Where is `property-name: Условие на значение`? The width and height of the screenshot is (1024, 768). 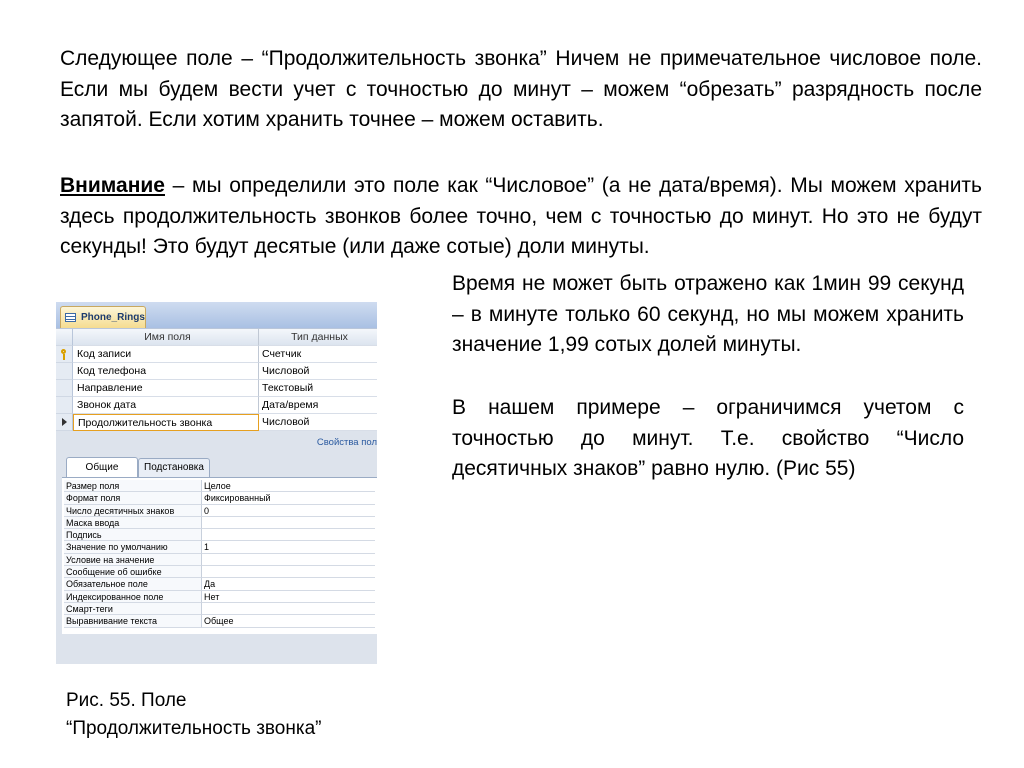 property-name: Условие на значение is located at coordinates (133, 560).